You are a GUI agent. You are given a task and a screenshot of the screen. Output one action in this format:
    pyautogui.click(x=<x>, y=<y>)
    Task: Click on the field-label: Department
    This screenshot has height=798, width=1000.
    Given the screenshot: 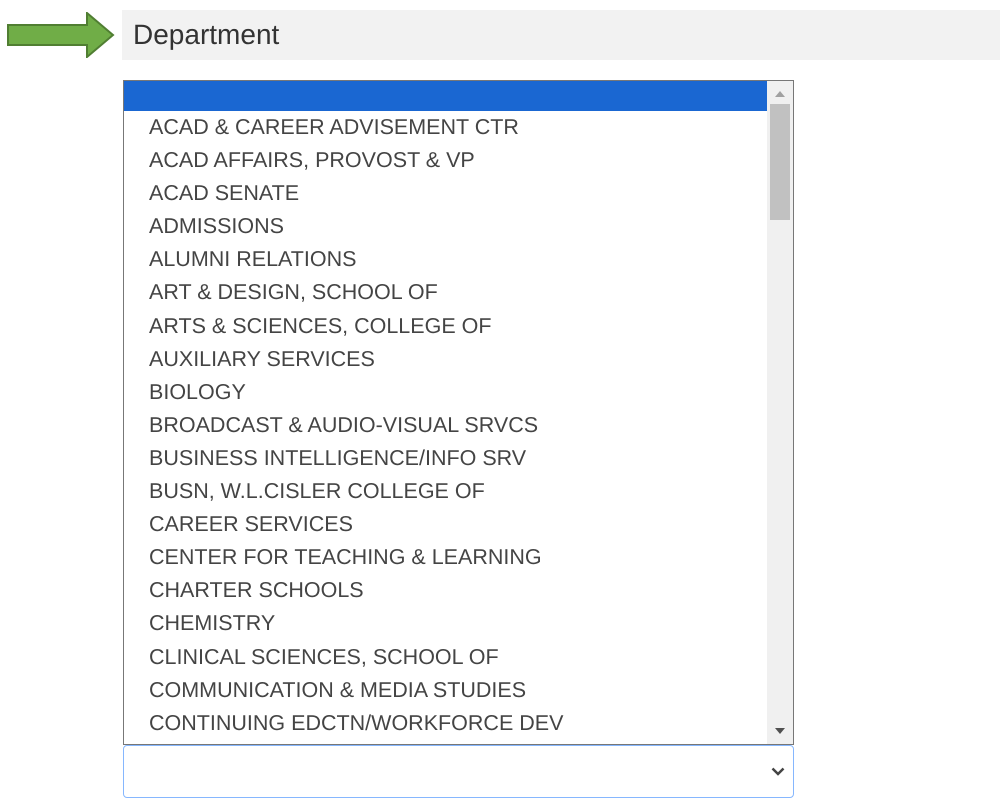 What is the action you would take?
    pyautogui.click(x=561, y=35)
    